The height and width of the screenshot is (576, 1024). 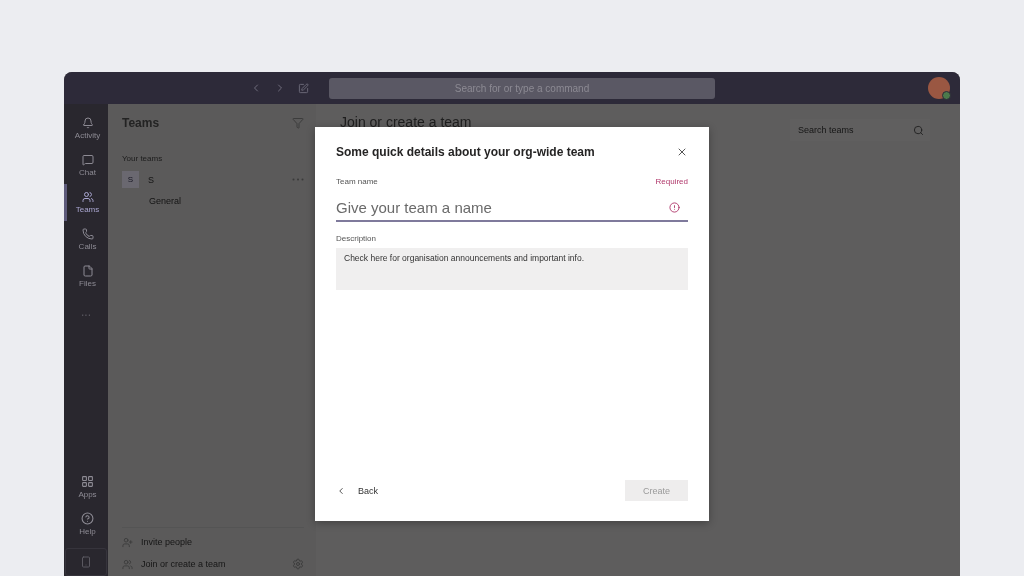 I want to click on grid-icon, so click(x=87, y=481).